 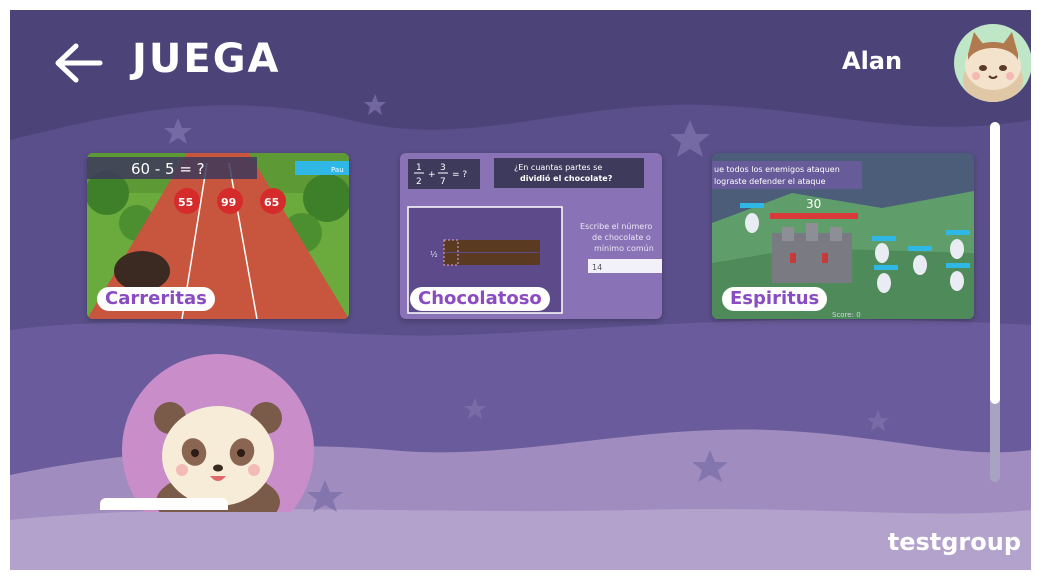 What do you see at coordinates (375, 104) in the screenshot?
I see `background-star-icon` at bounding box center [375, 104].